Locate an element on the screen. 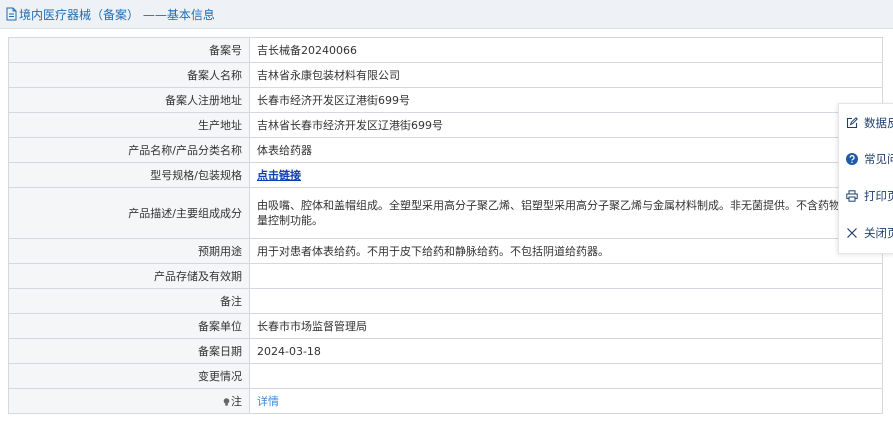  feedback-button: 数据反 is located at coordinates (866, 124).